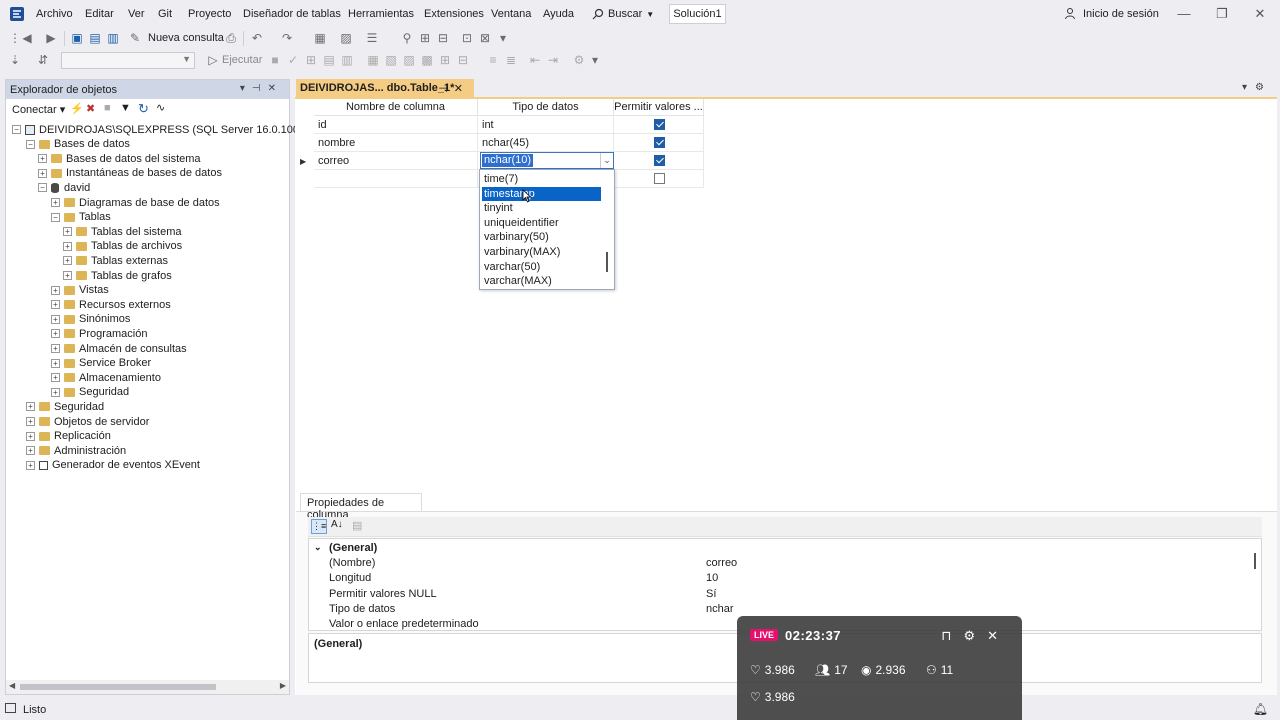 The image size is (1280, 720). I want to click on pin-icon: ⊣, so click(260, 88).